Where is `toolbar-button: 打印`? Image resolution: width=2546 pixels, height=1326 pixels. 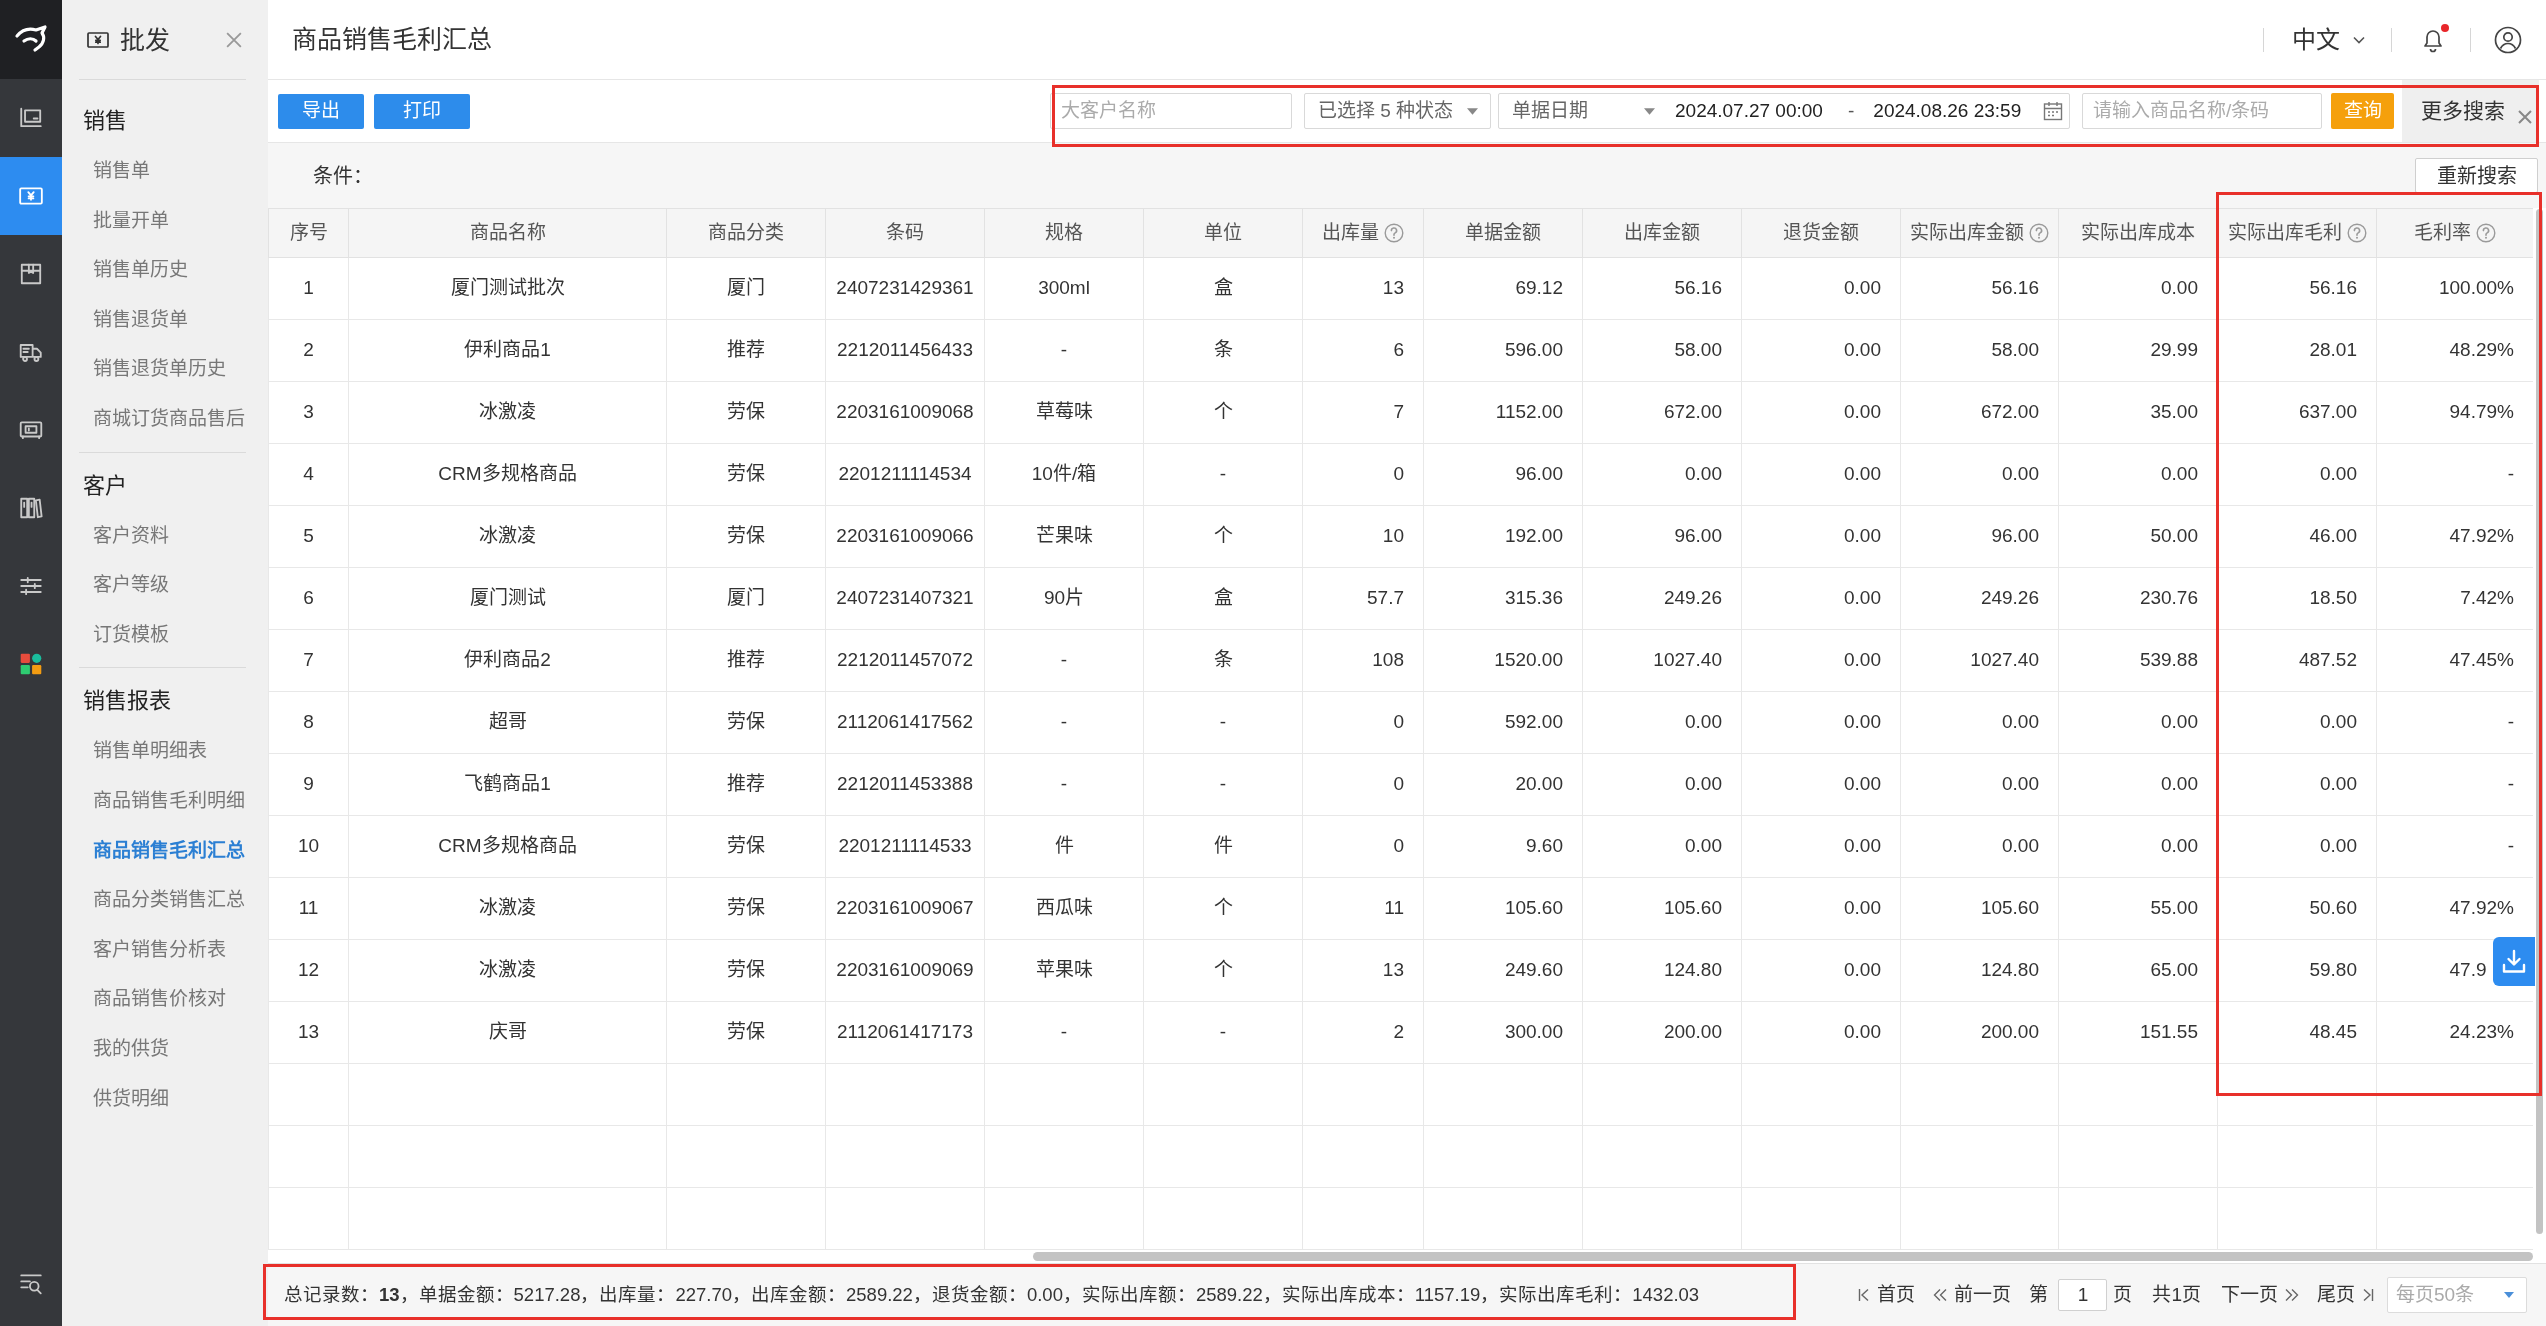
toolbar-button: 打印 is located at coordinates (422, 111).